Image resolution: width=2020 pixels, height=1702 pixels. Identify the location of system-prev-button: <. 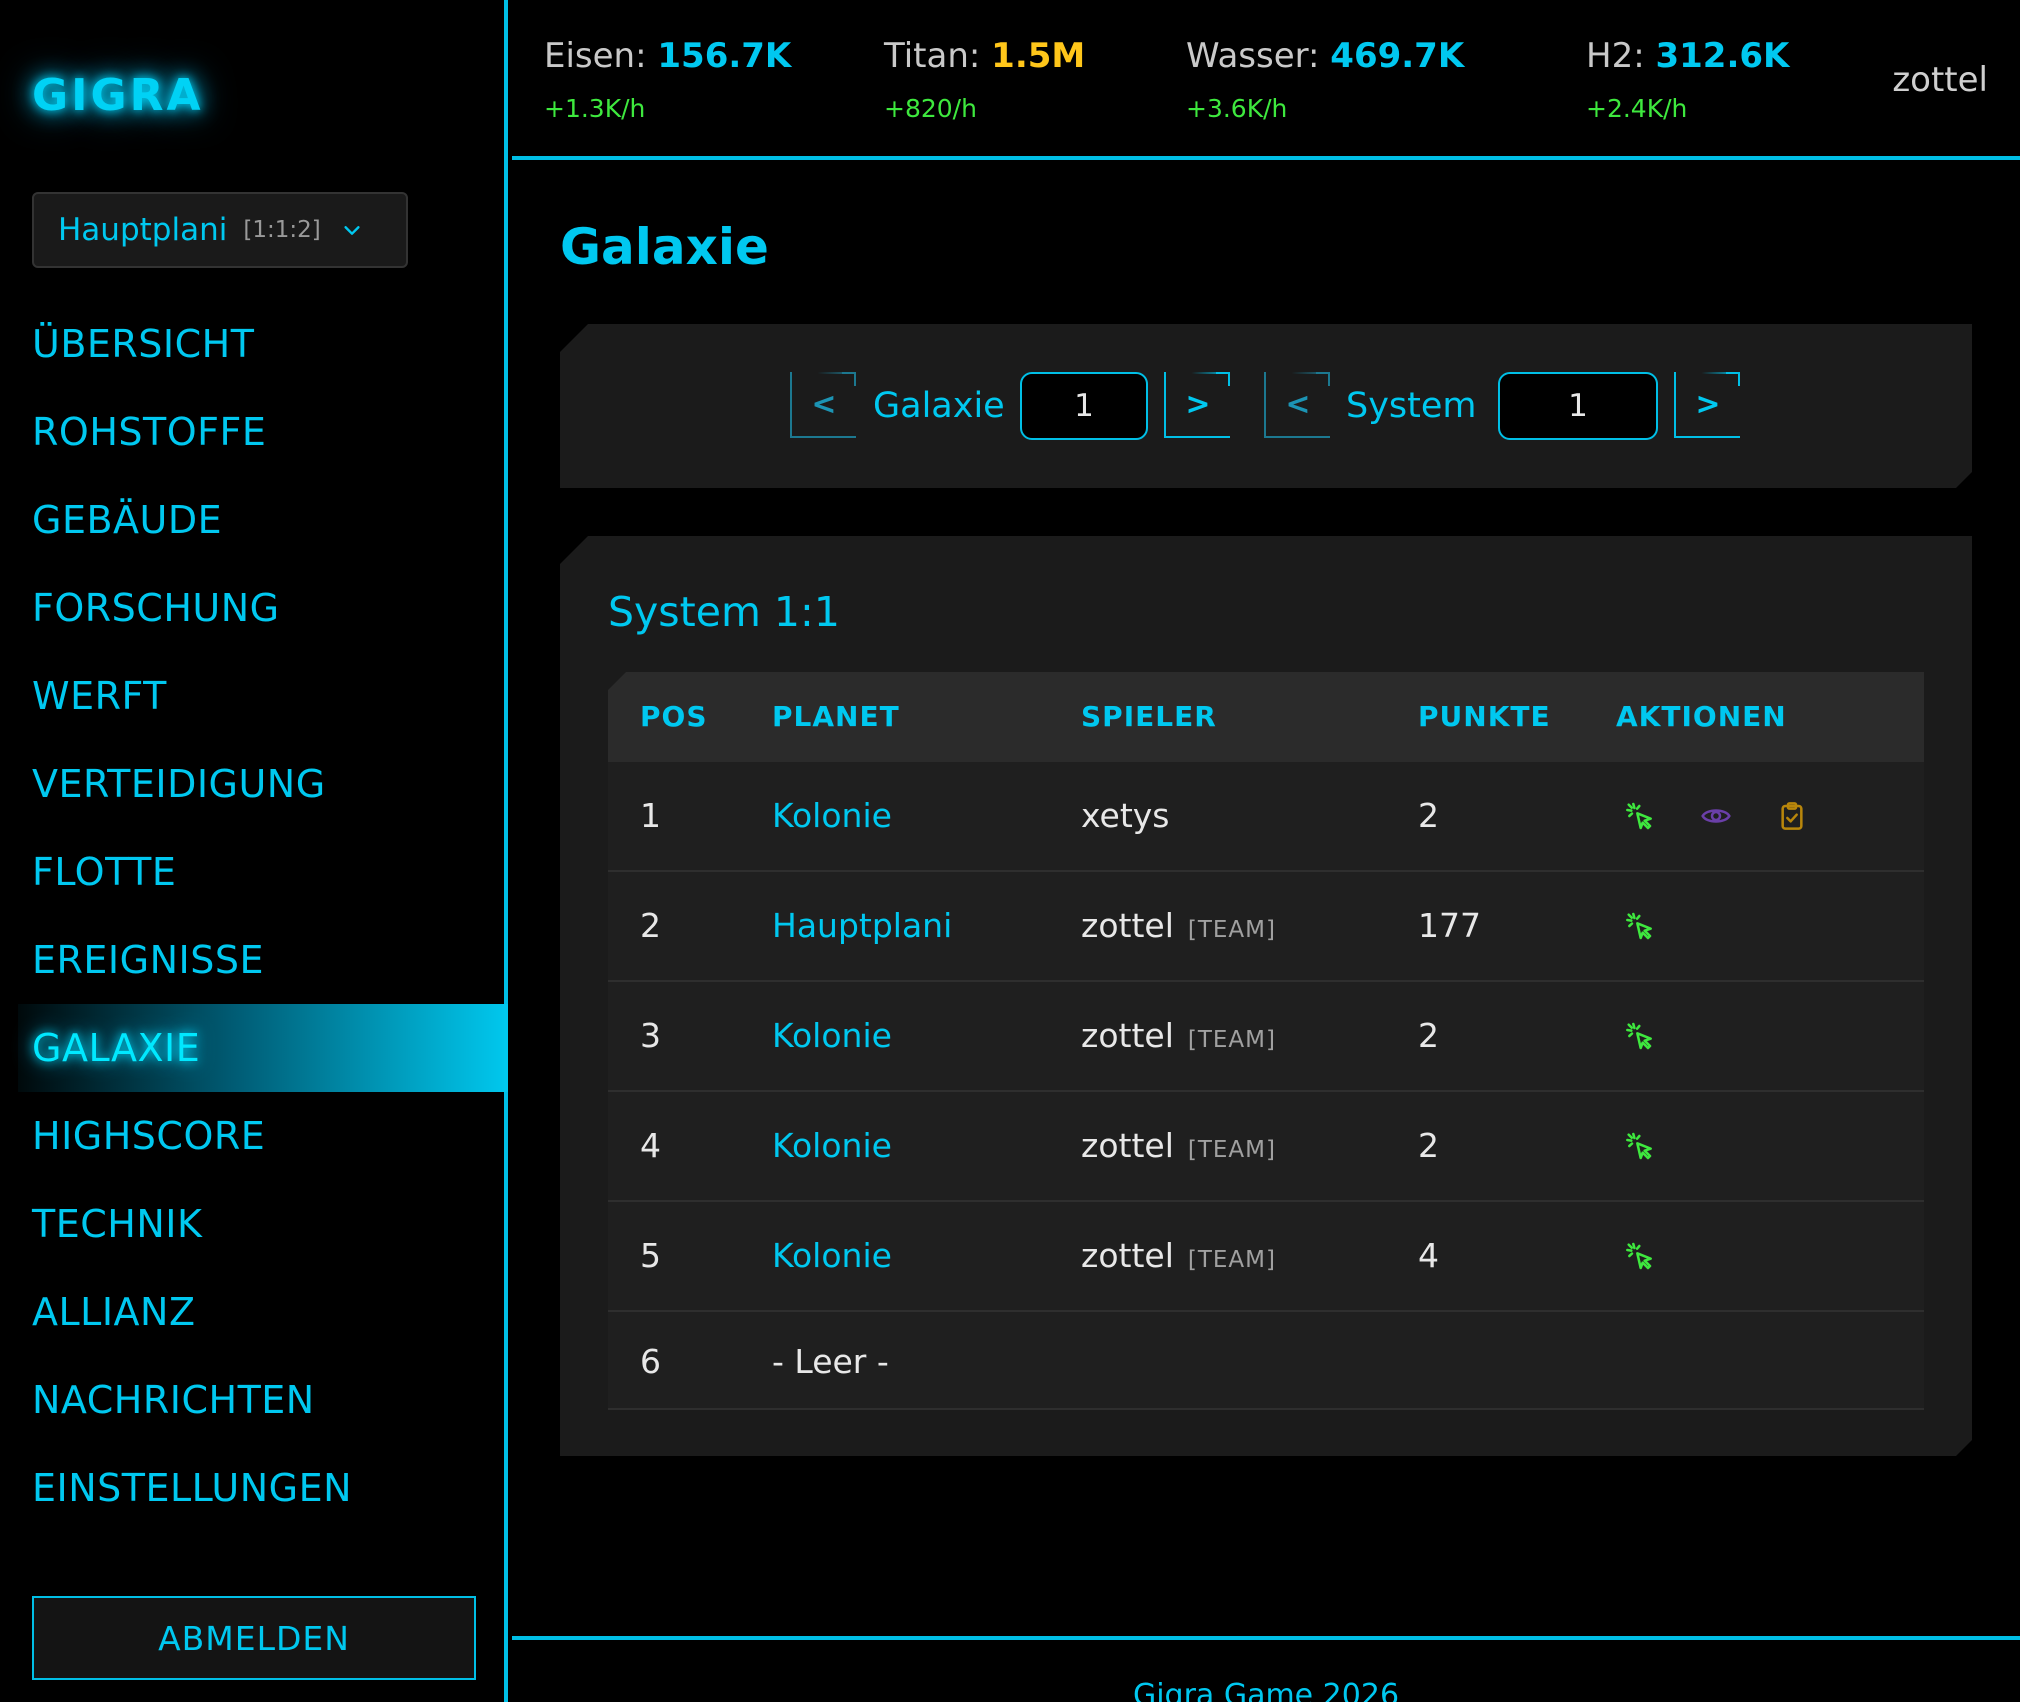
(1297, 405).